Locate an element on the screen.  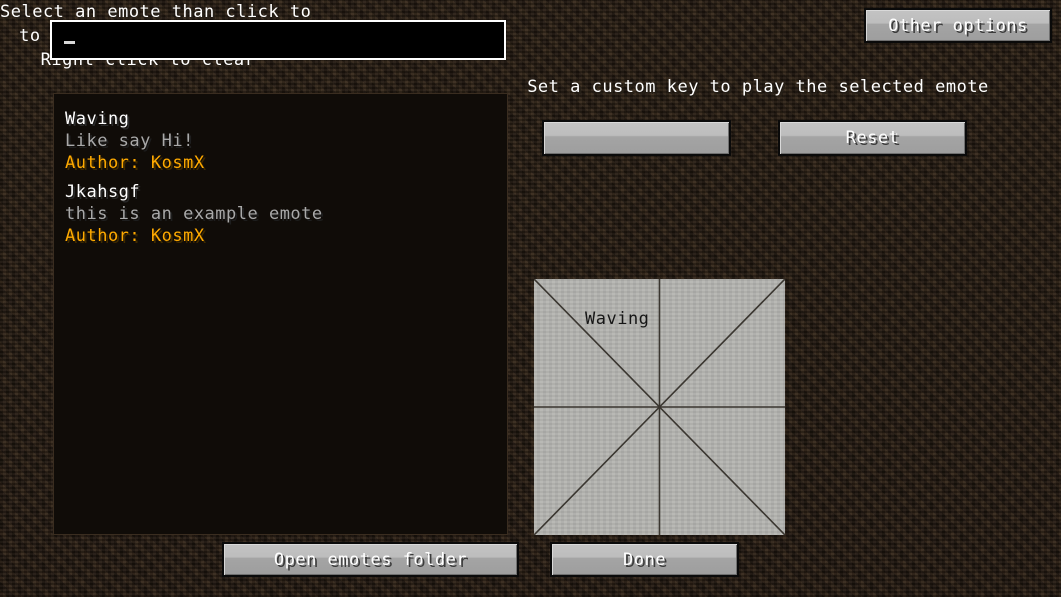
other-options-button: Other options is located at coordinates (958, 25).